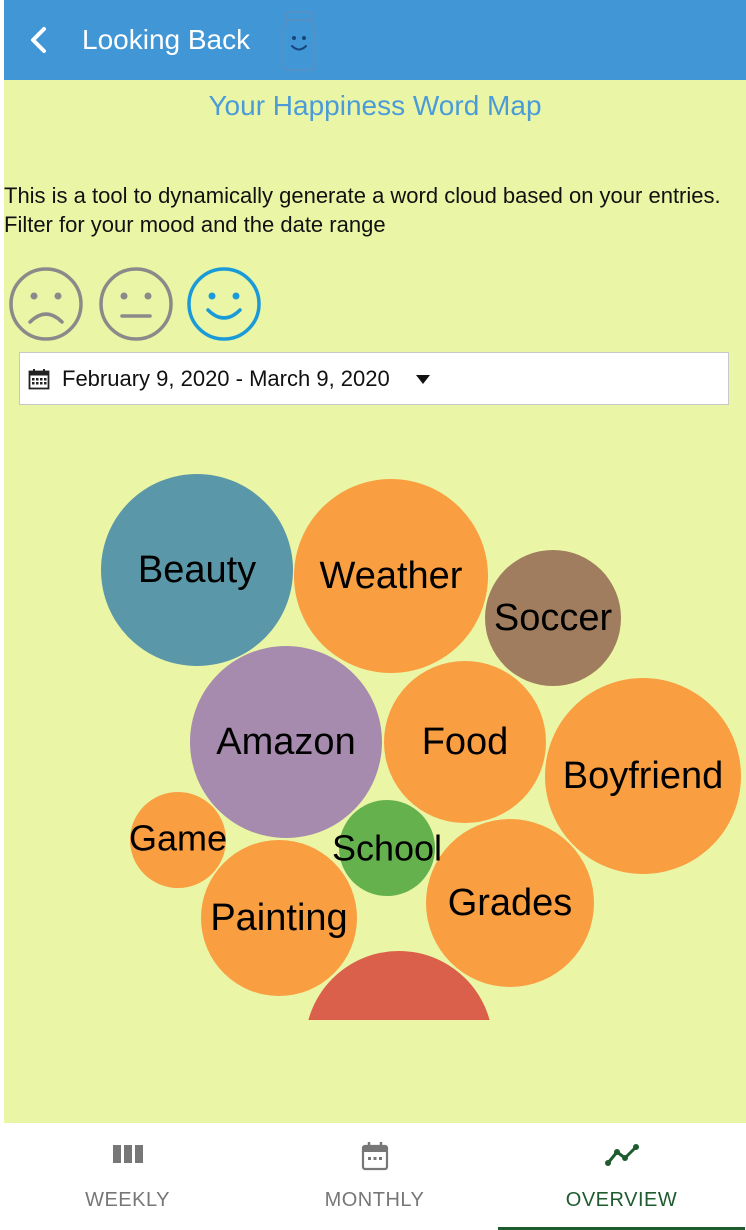 This screenshot has width=746, height=1230. What do you see at coordinates (127, 1176) in the screenshot?
I see `tab-weekly: WEEKLY` at bounding box center [127, 1176].